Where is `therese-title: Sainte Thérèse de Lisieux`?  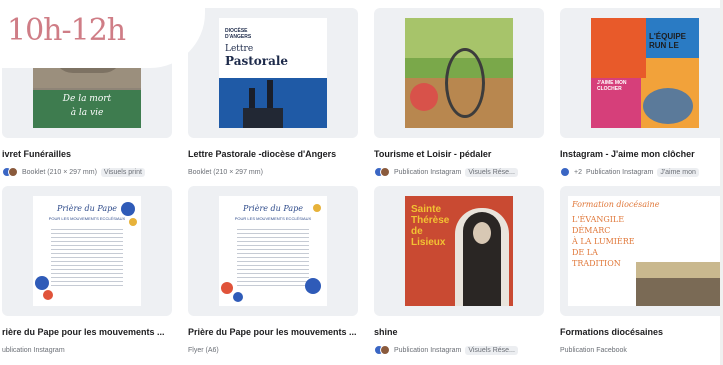
therese-title: Sainte Thérèse de Lisieux is located at coordinates (430, 226).